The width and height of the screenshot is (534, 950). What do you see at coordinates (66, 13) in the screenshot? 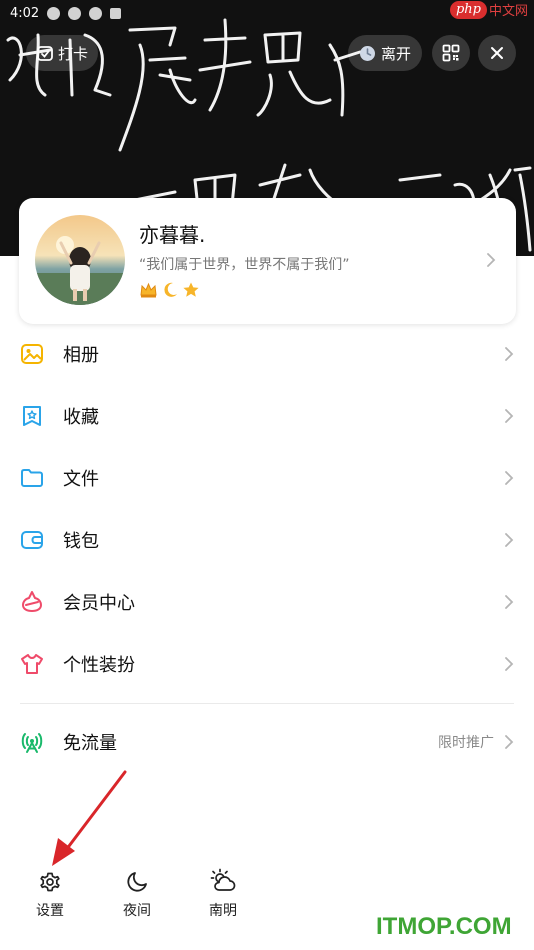
I see `status-bar: 4:02` at bounding box center [66, 13].